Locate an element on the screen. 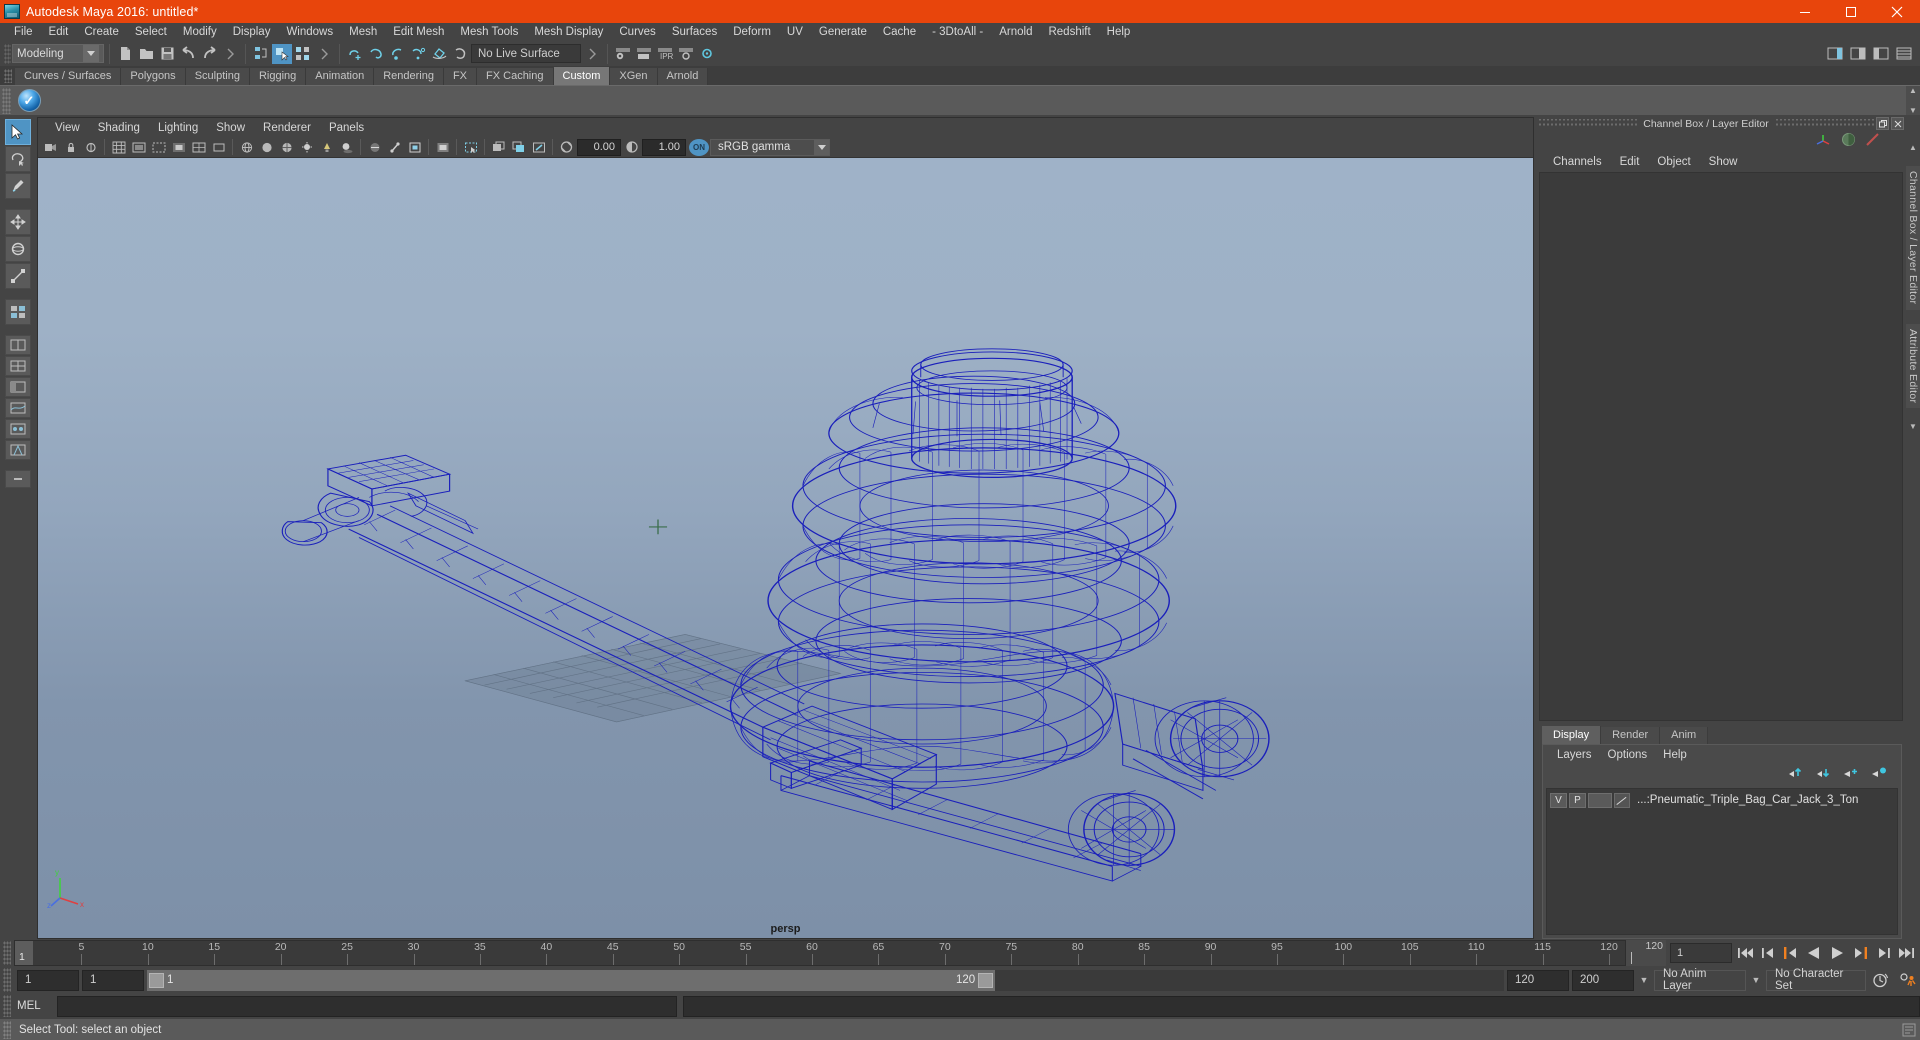 The image size is (1920, 1040). render-globals-icon is located at coordinates (707, 54).